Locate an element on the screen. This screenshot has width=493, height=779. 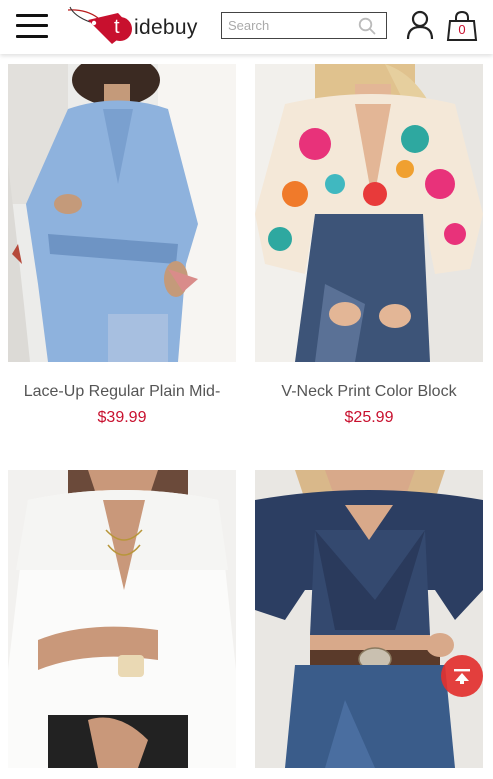
product-price: $39.99 is located at coordinates (122, 417).